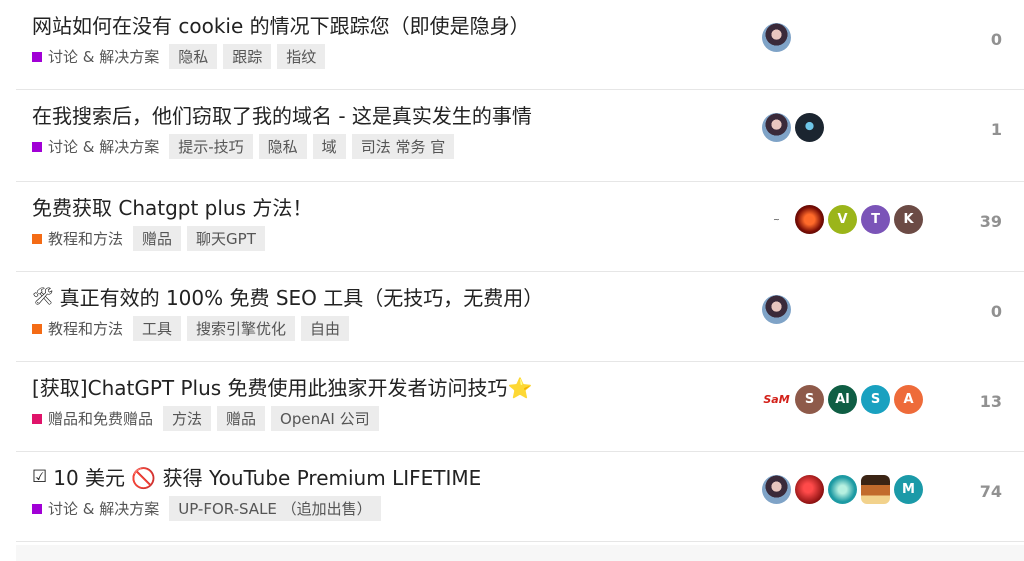  I want to click on topic-tag: 聊天GPT, so click(226, 238).